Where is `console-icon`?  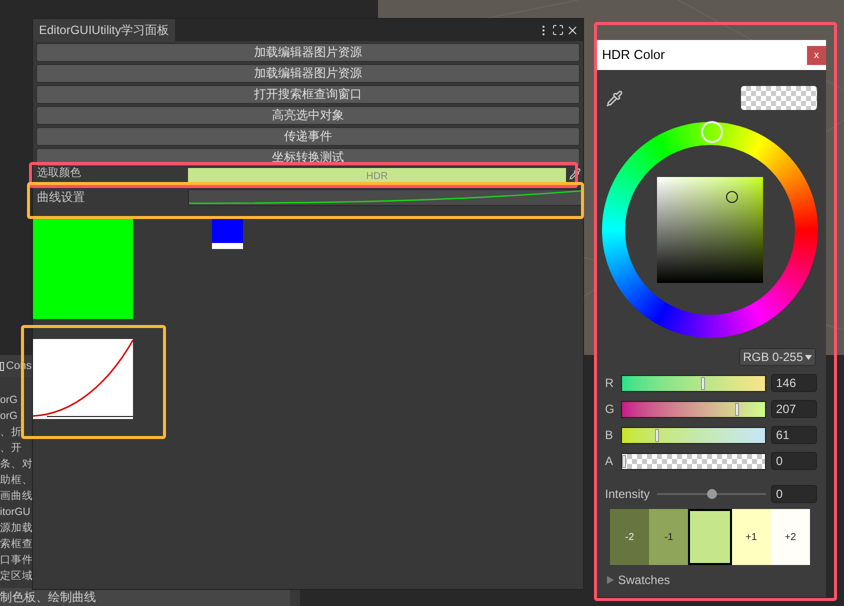 console-icon is located at coordinates (2, 366).